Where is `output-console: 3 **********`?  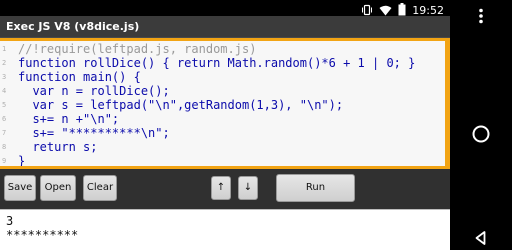
output-console: 3 ********** is located at coordinates (225, 229).